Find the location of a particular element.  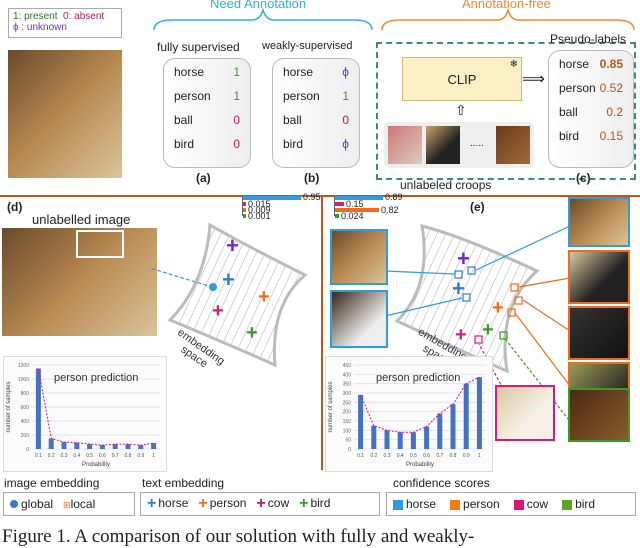

legend-label: horse is located at coordinates (173, 503).